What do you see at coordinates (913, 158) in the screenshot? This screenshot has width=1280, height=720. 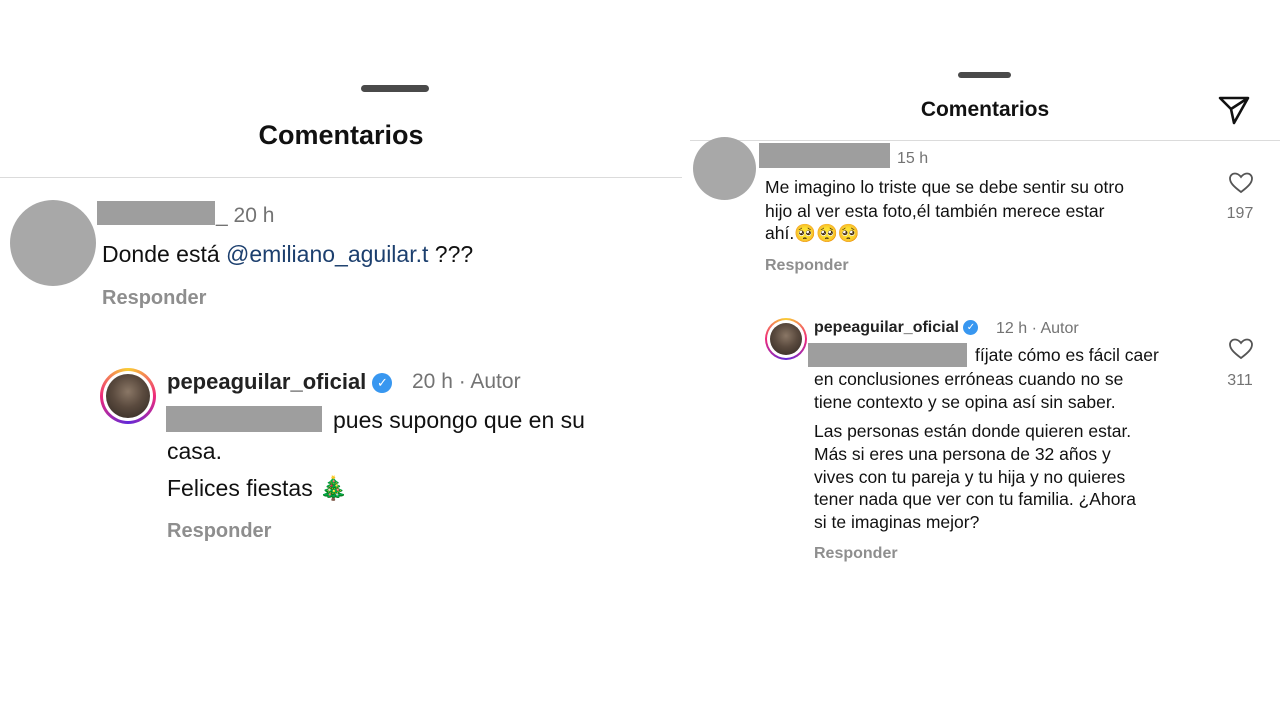 I see `comment-time: 15 h` at bounding box center [913, 158].